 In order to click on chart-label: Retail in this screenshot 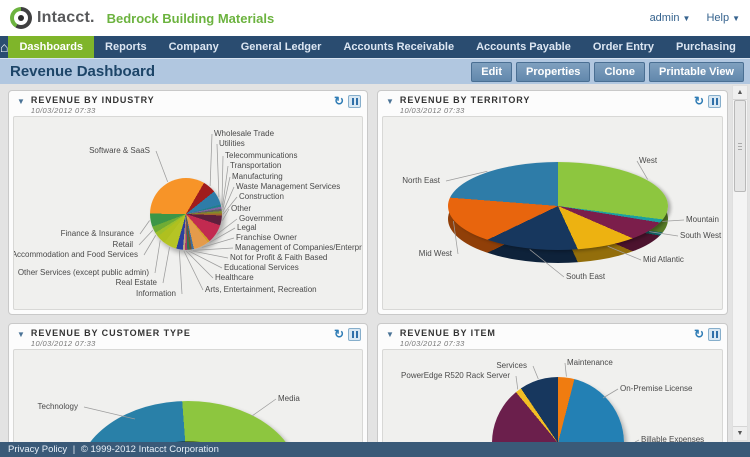, I will do `click(122, 244)`.